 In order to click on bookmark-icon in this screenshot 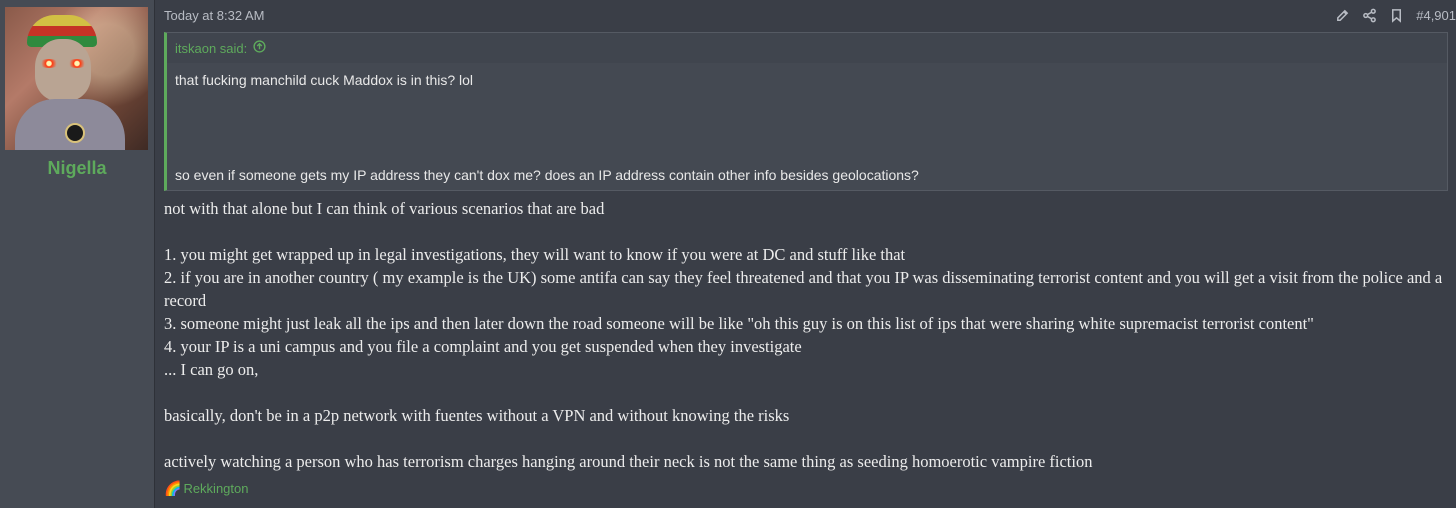, I will do `click(1396, 15)`.